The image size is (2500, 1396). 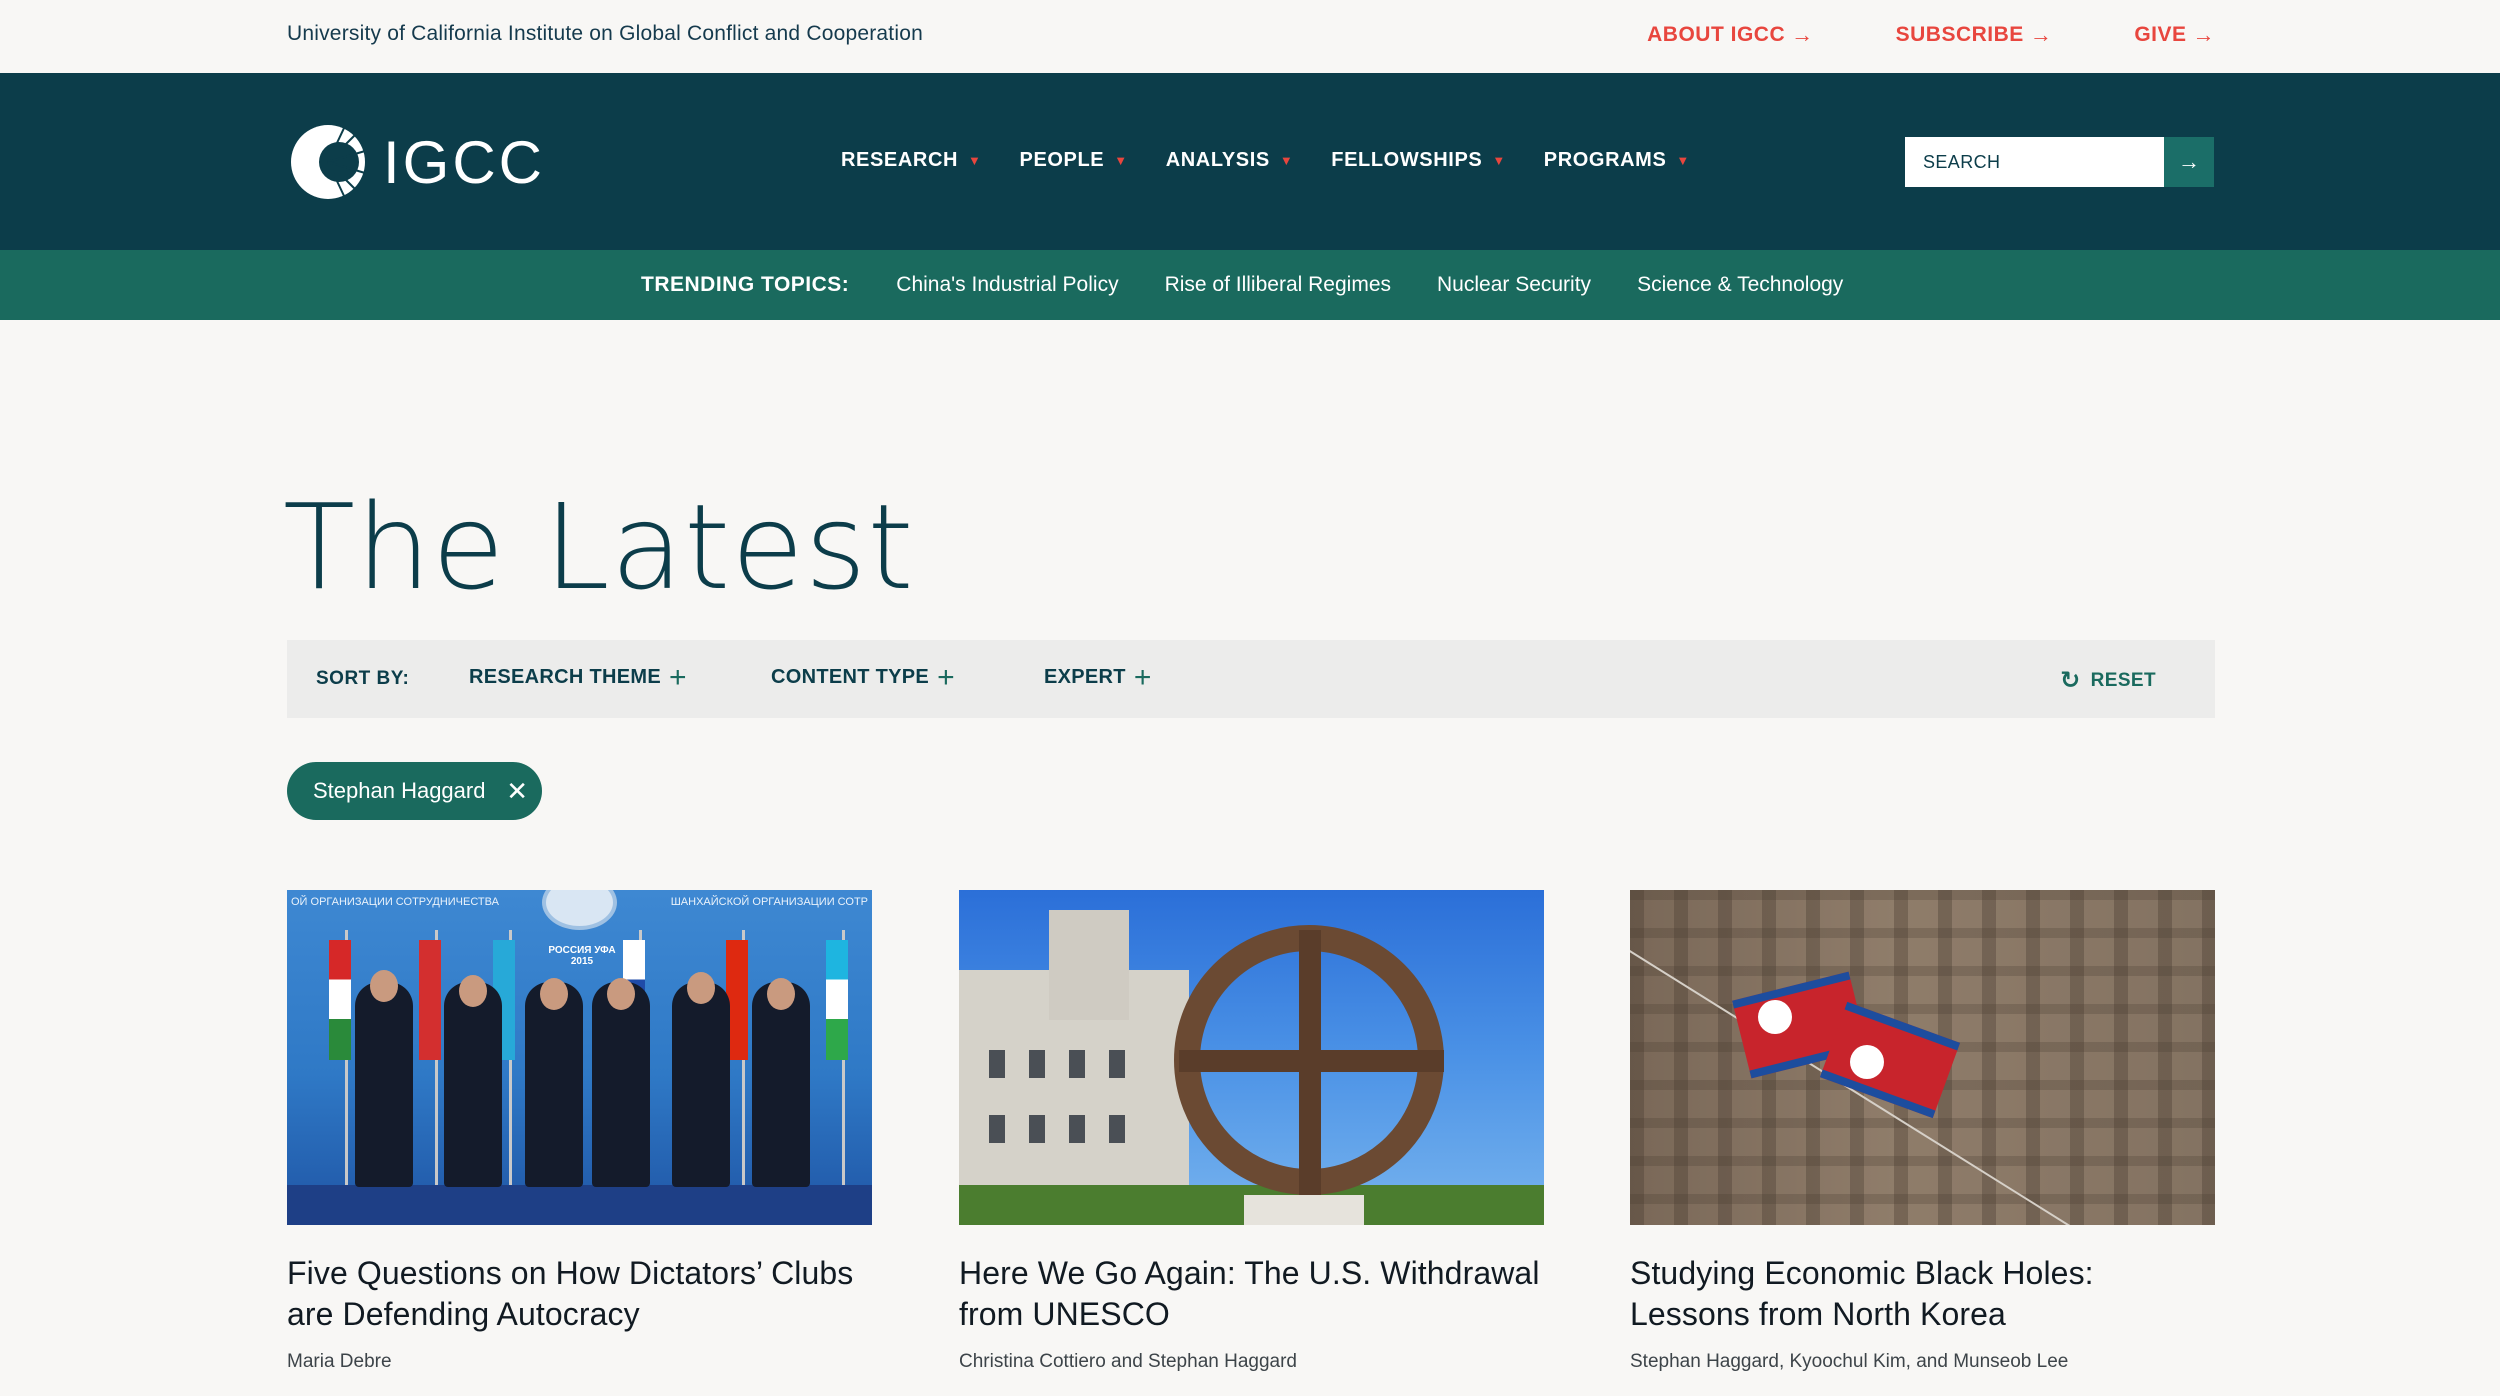 I want to click on give-link: GIVE →, so click(x=2174, y=35).